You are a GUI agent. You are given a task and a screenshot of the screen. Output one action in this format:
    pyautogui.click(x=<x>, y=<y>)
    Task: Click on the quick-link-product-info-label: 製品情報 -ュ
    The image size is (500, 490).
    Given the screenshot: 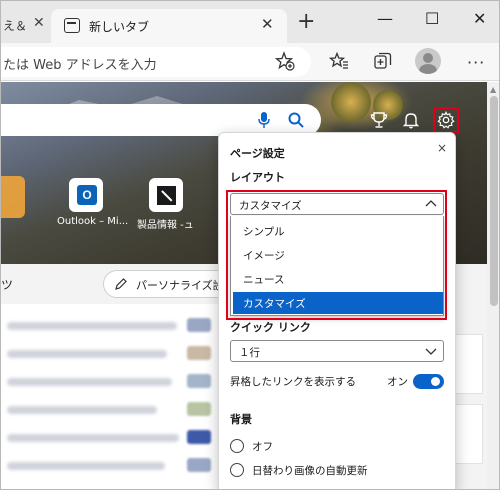 What is the action you would take?
    pyautogui.click(x=165, y=225)
    